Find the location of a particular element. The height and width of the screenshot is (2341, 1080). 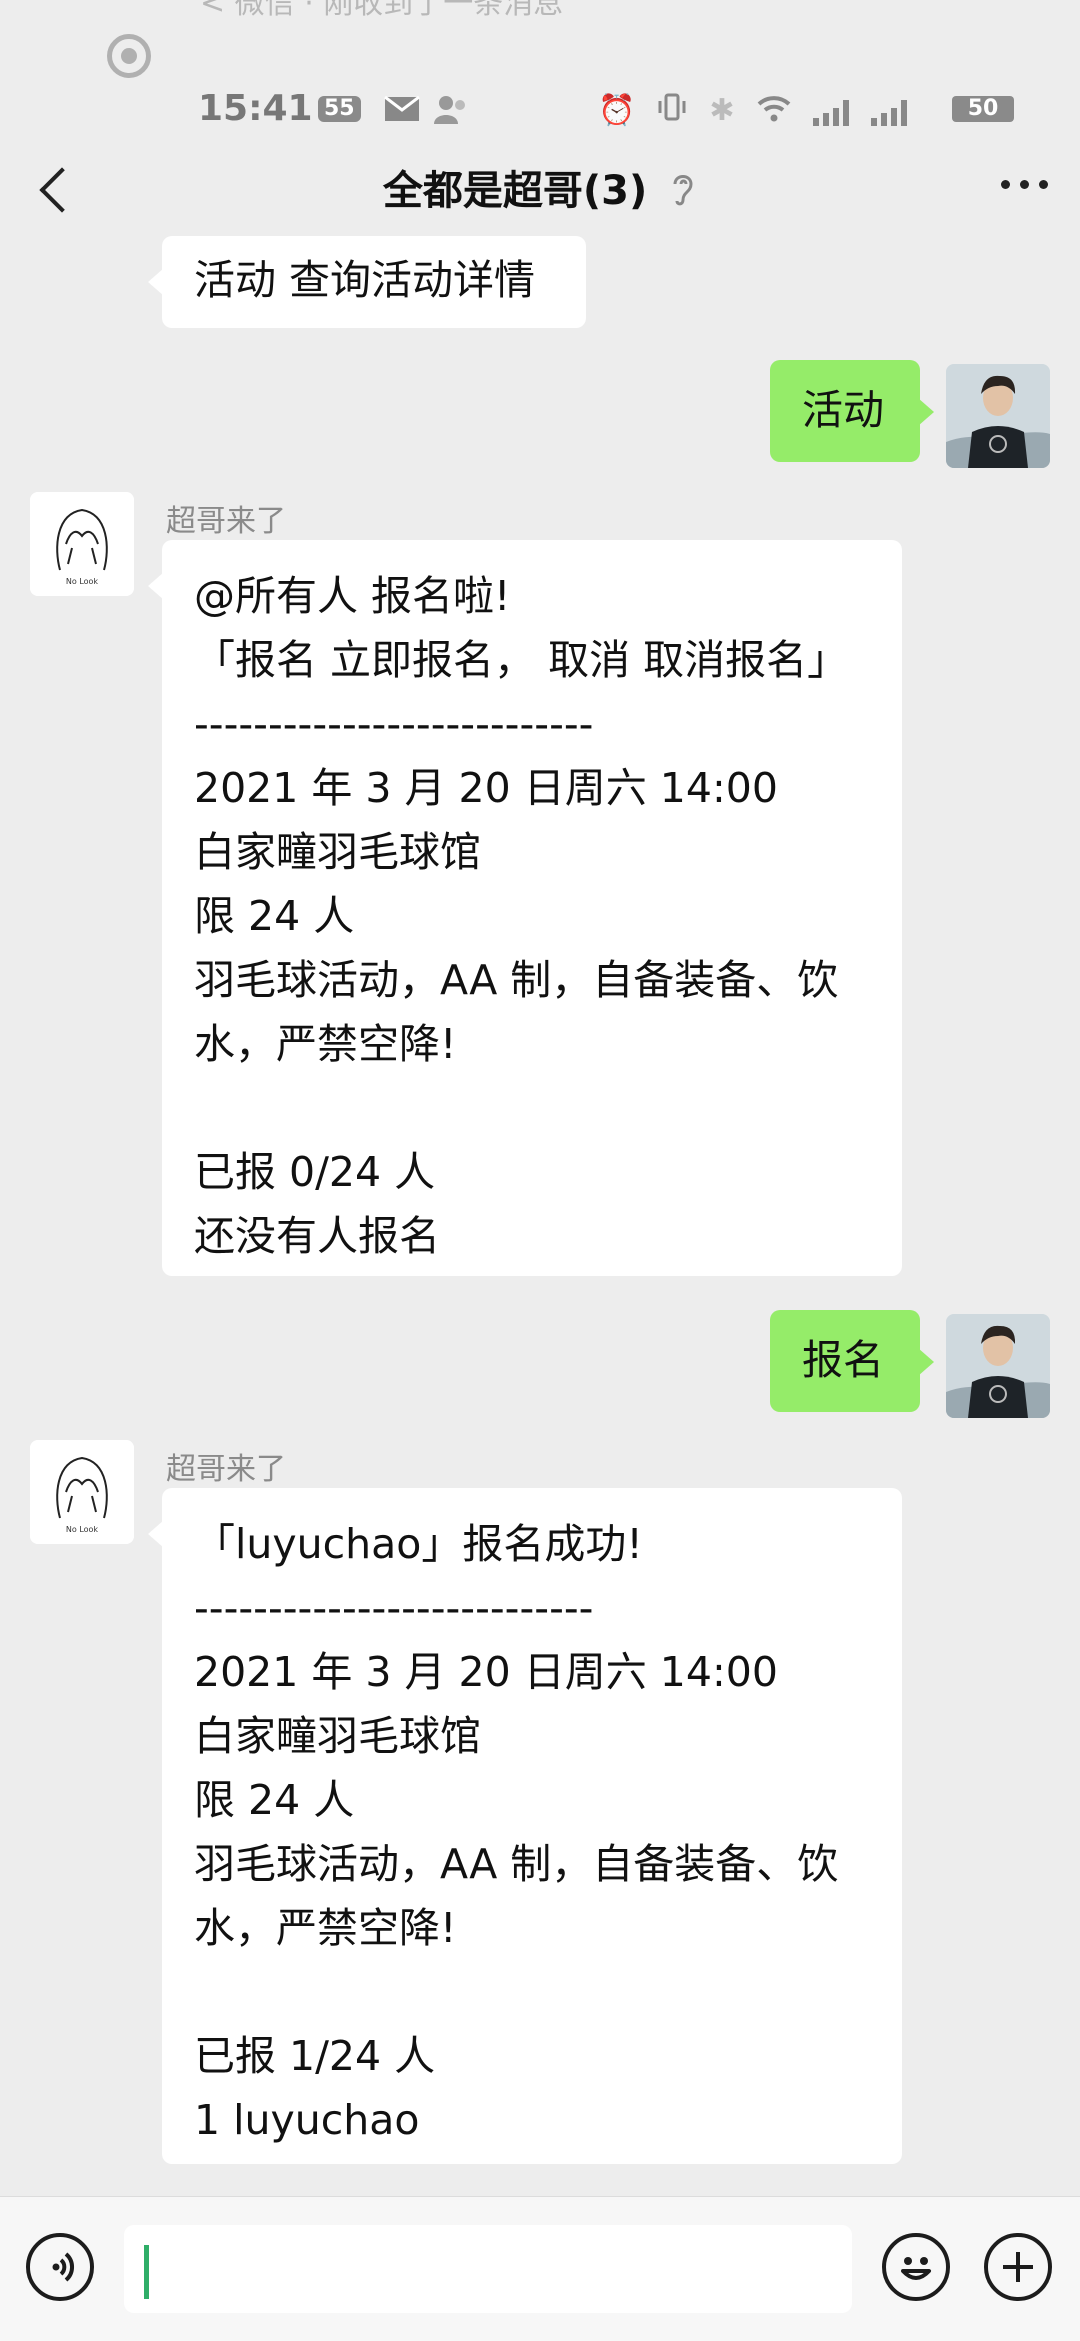

message-bubble-self: 活动 is located at coordinates (852, 411).